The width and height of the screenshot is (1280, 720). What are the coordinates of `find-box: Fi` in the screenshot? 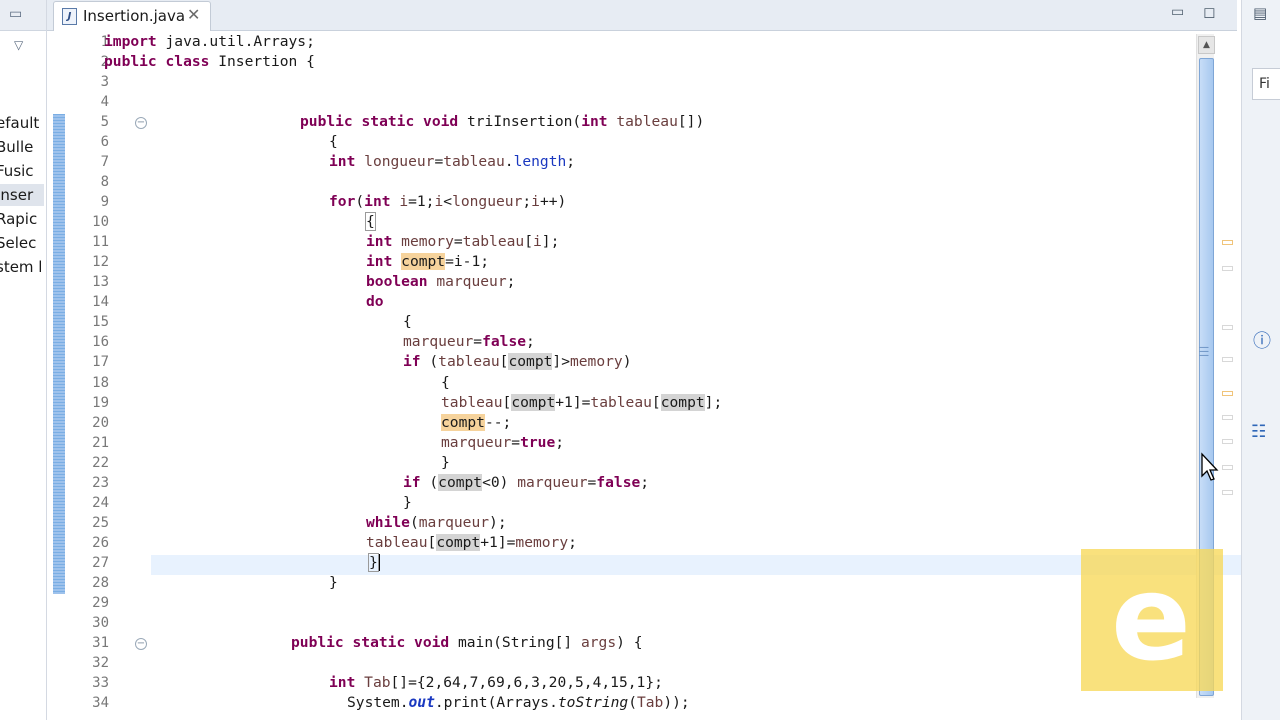 It's located at (1266, 84).